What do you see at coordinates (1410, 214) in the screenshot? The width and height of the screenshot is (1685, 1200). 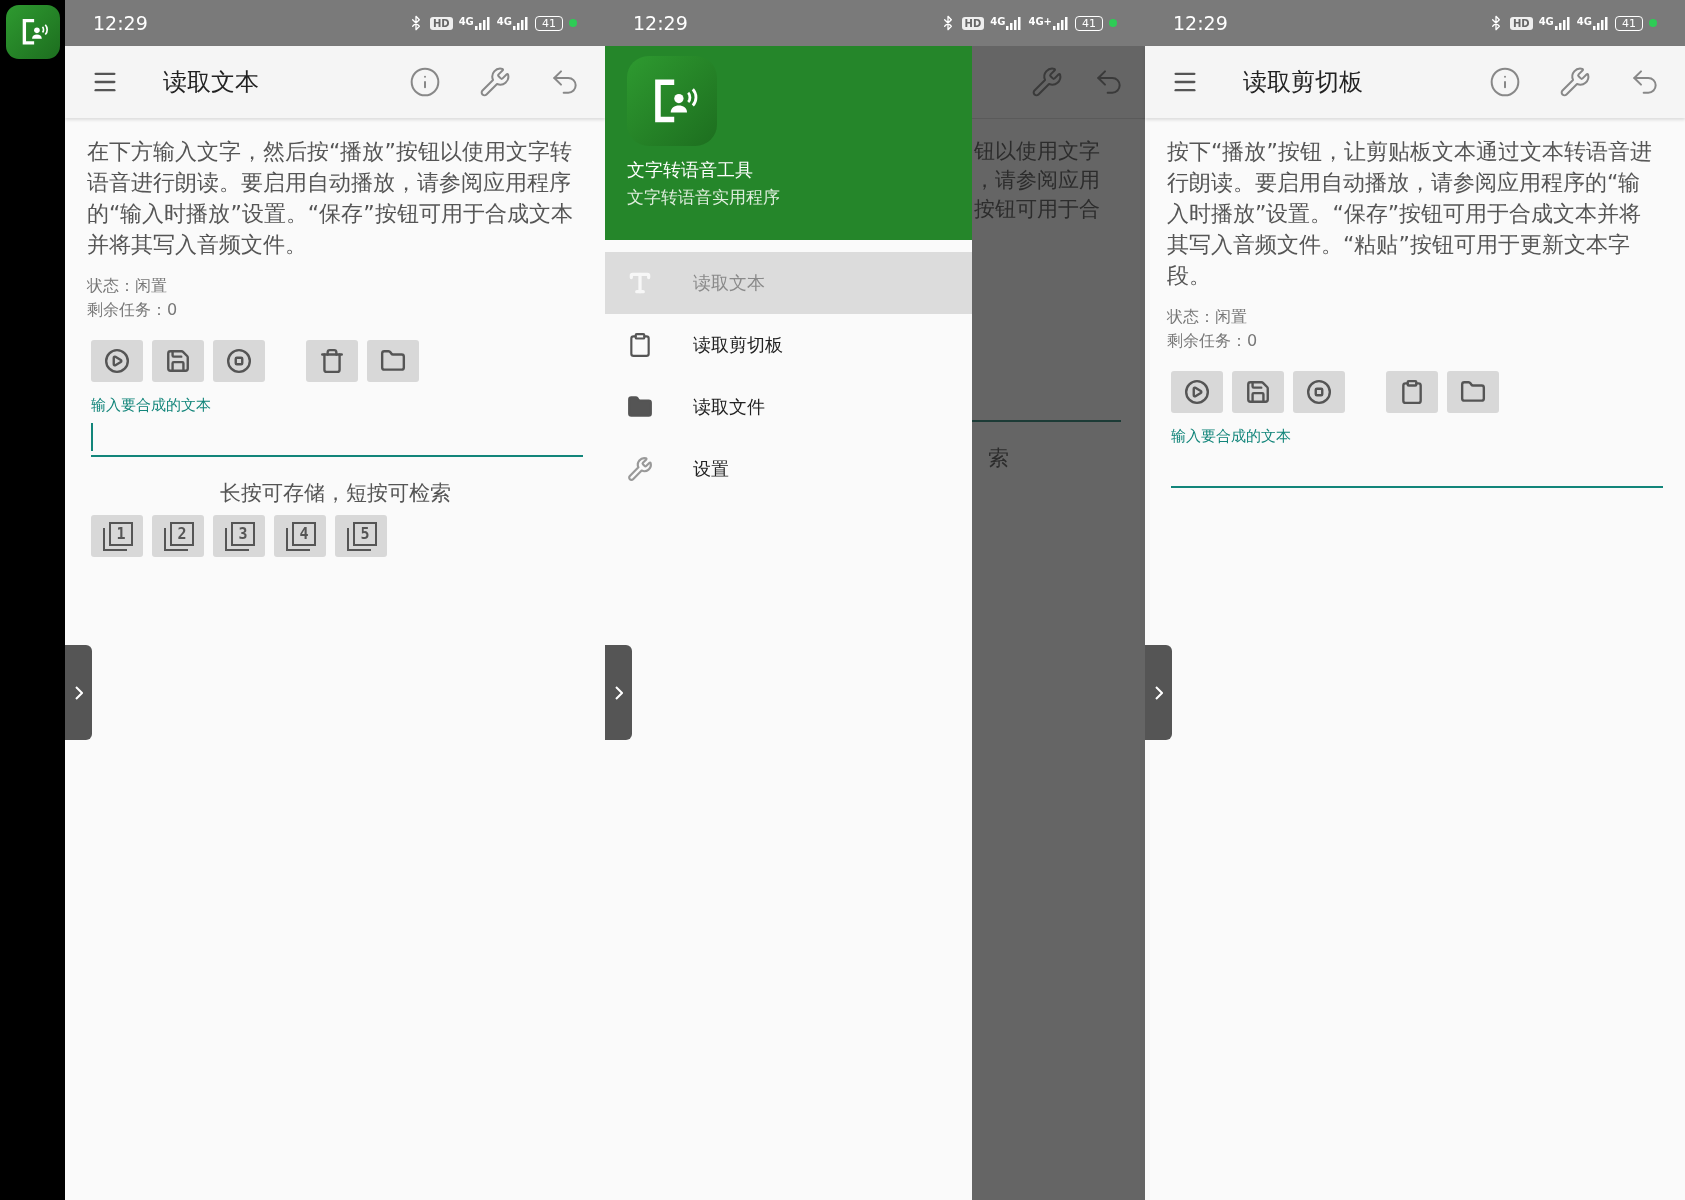 I see `instructions-text: 按下“播放”按钮，让剪贴板文本通过文本转语音进行朗读。要启用自动播放，请参阅应用程序的“输入时播放”设置。“保存”按钮可用于合成文本并将其写入音频文件。“粘贴”按钮可用于更新文本字段。` at bounding box center [1410, 214].